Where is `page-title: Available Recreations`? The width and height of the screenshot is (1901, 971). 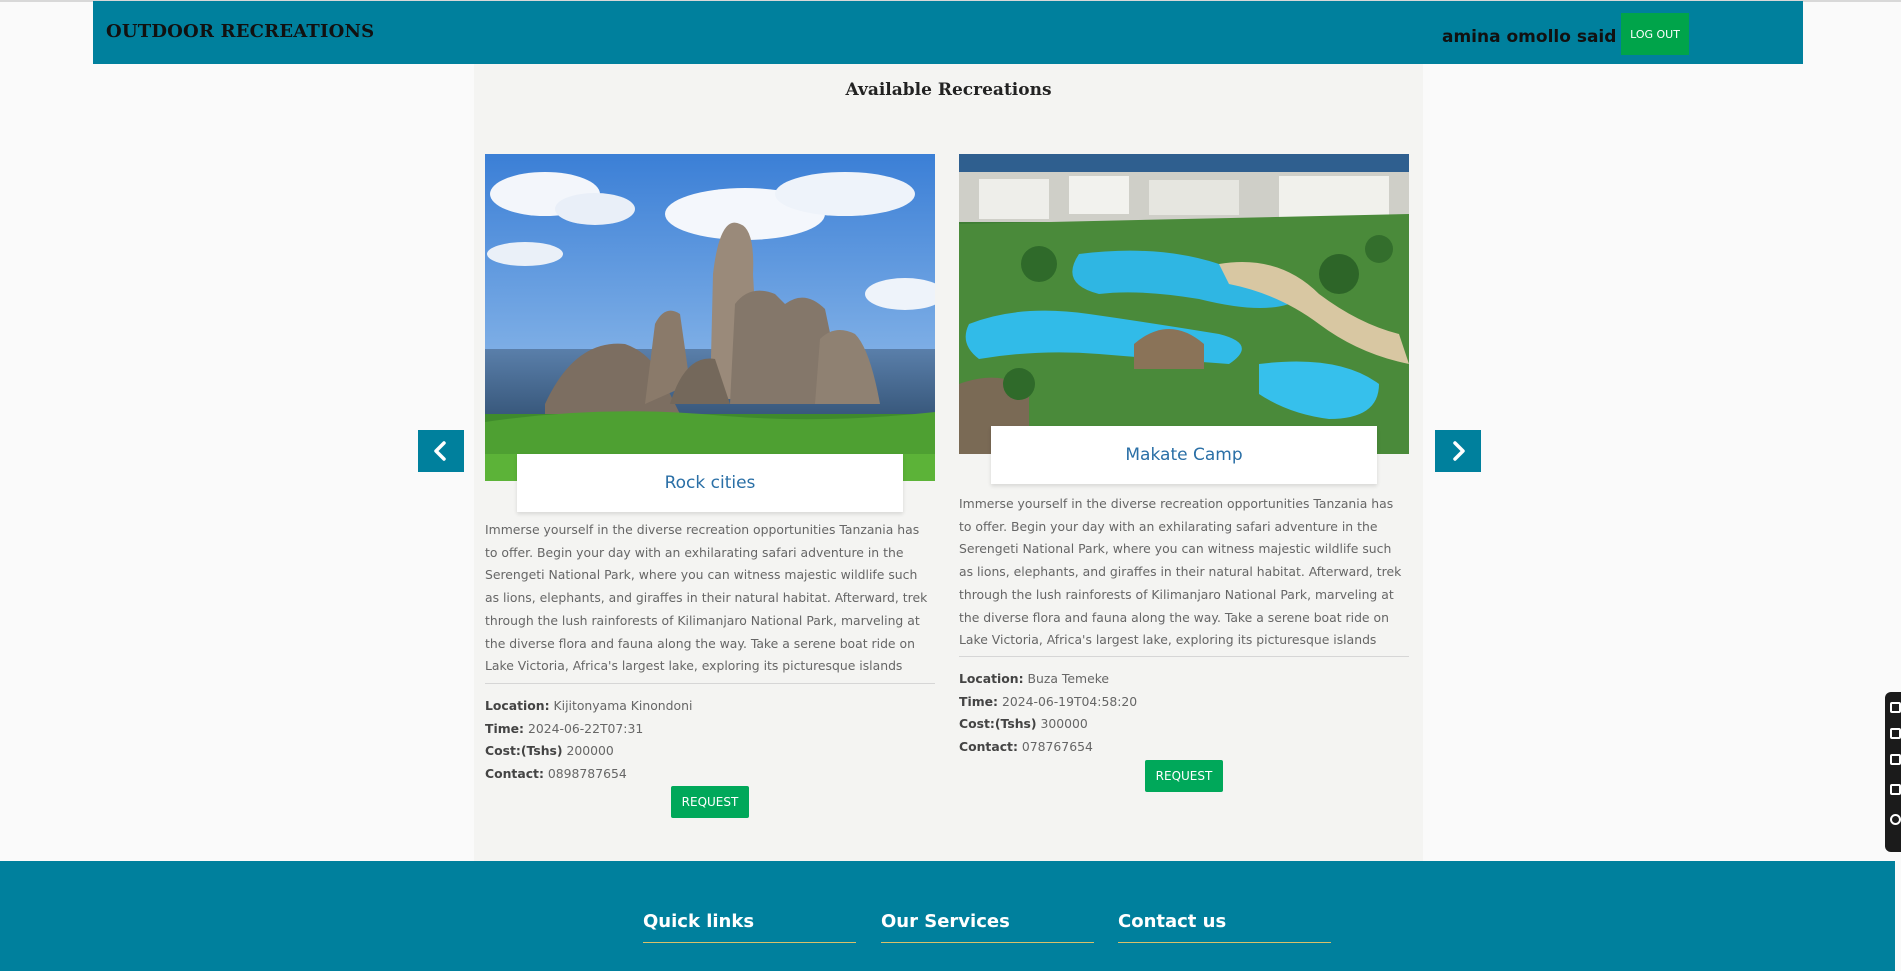 page-title: Available Recreations is located at coordinates (948, 90).